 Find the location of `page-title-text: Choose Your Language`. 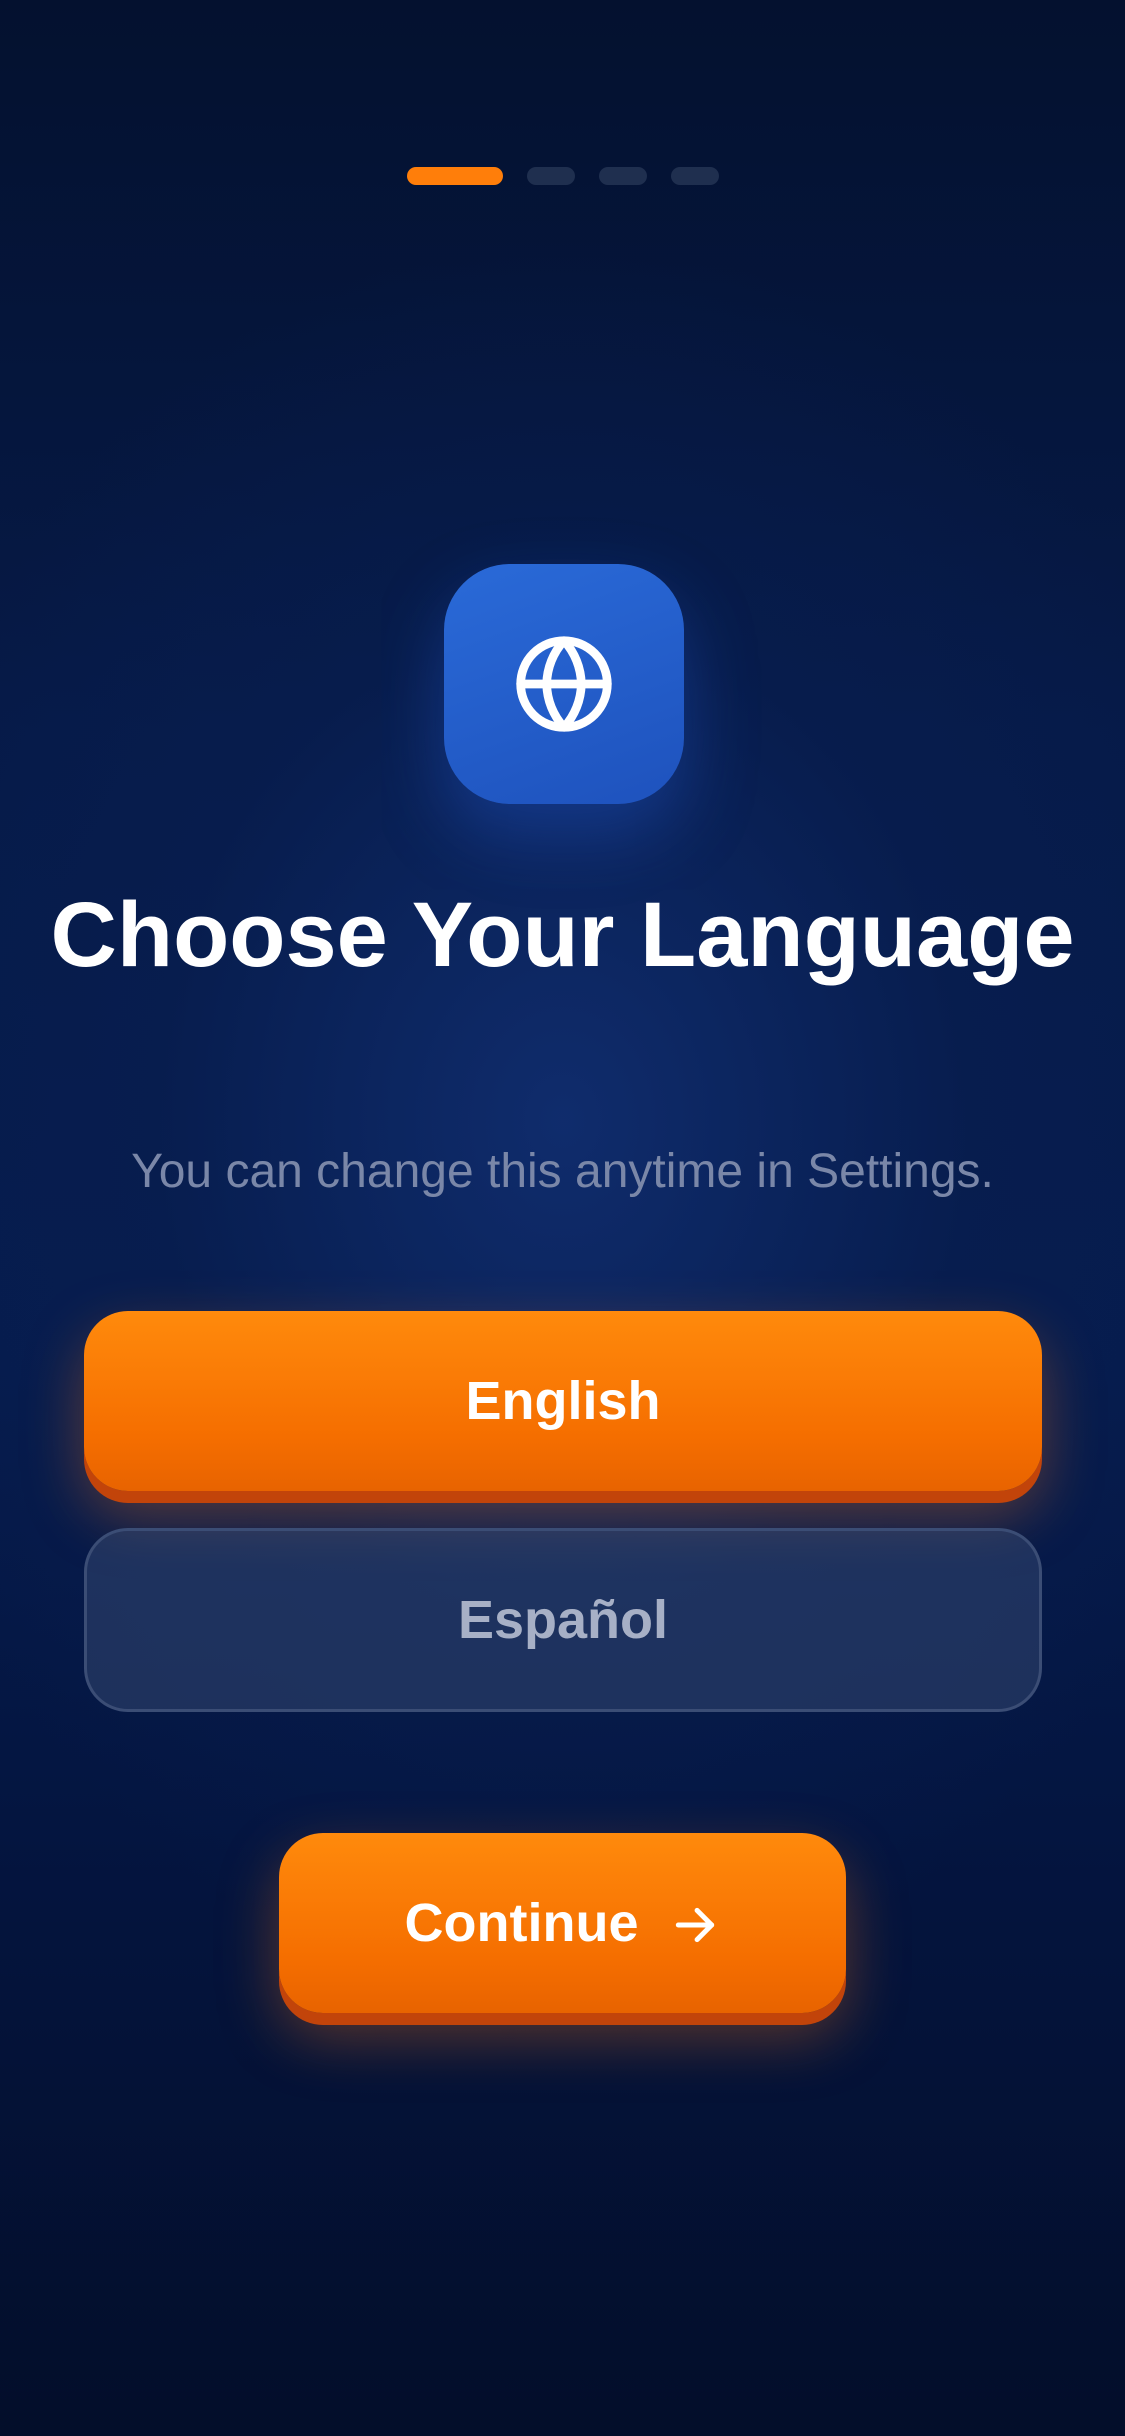

page-title-text: Choose Your Language is located at coordinates (562, 935).